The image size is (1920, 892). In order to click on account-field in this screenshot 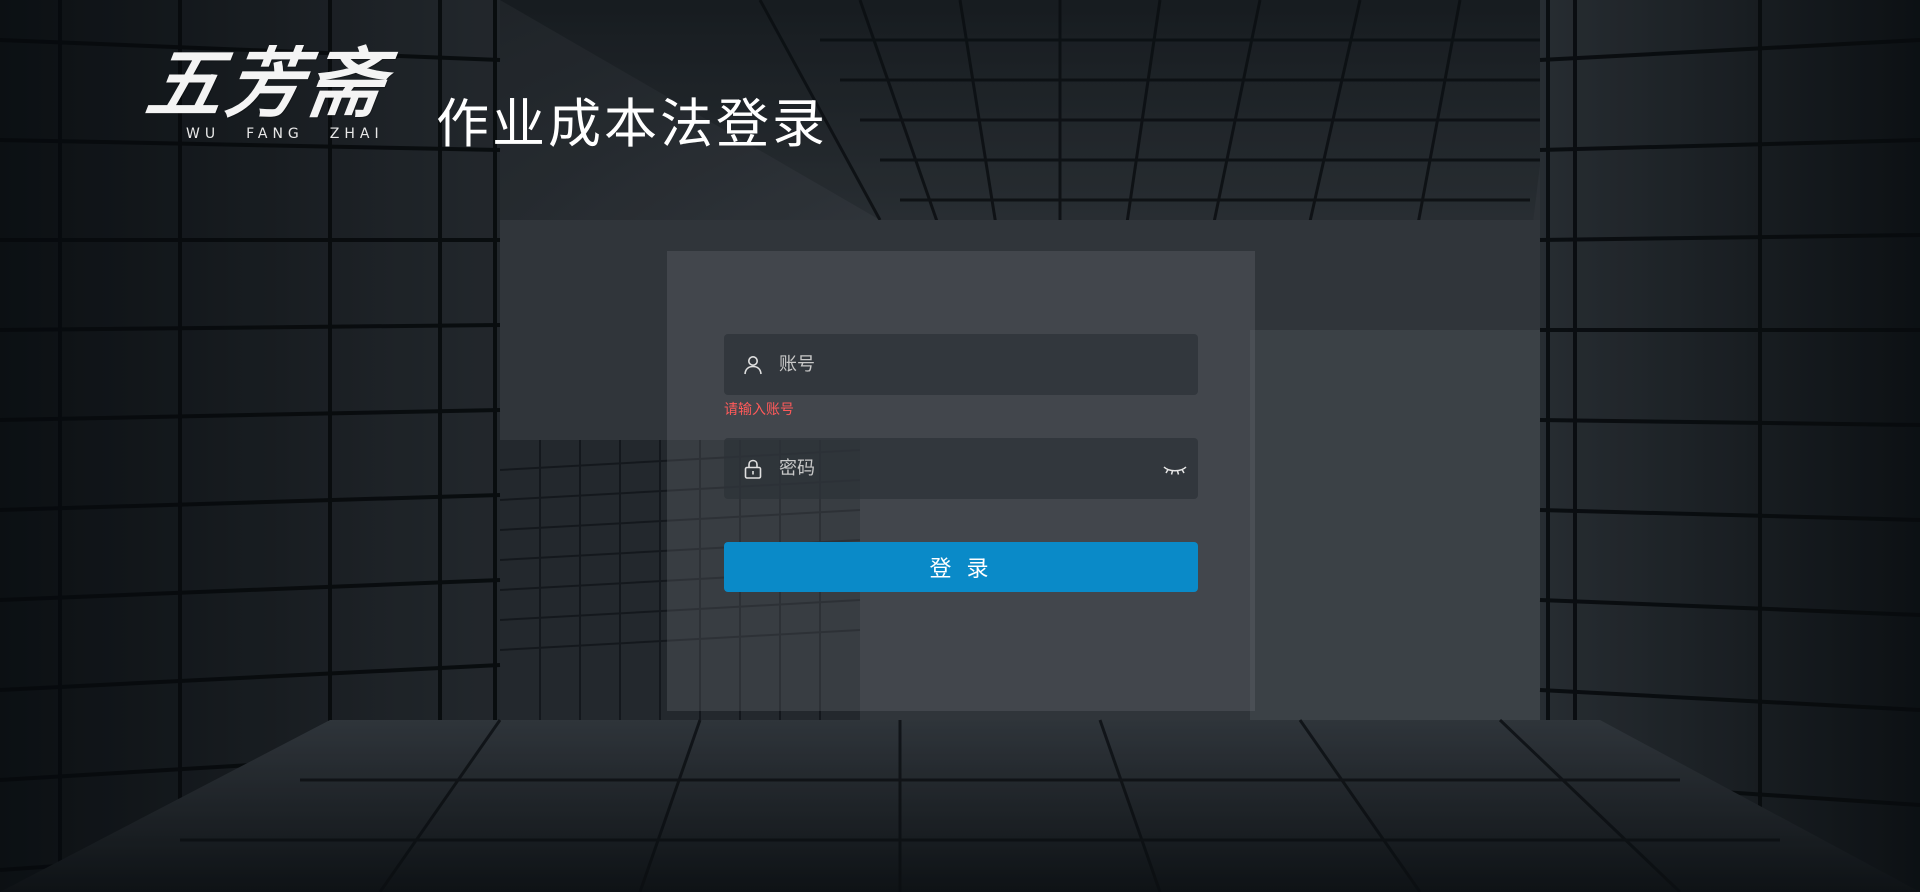, I will do `click(961, 364)`.